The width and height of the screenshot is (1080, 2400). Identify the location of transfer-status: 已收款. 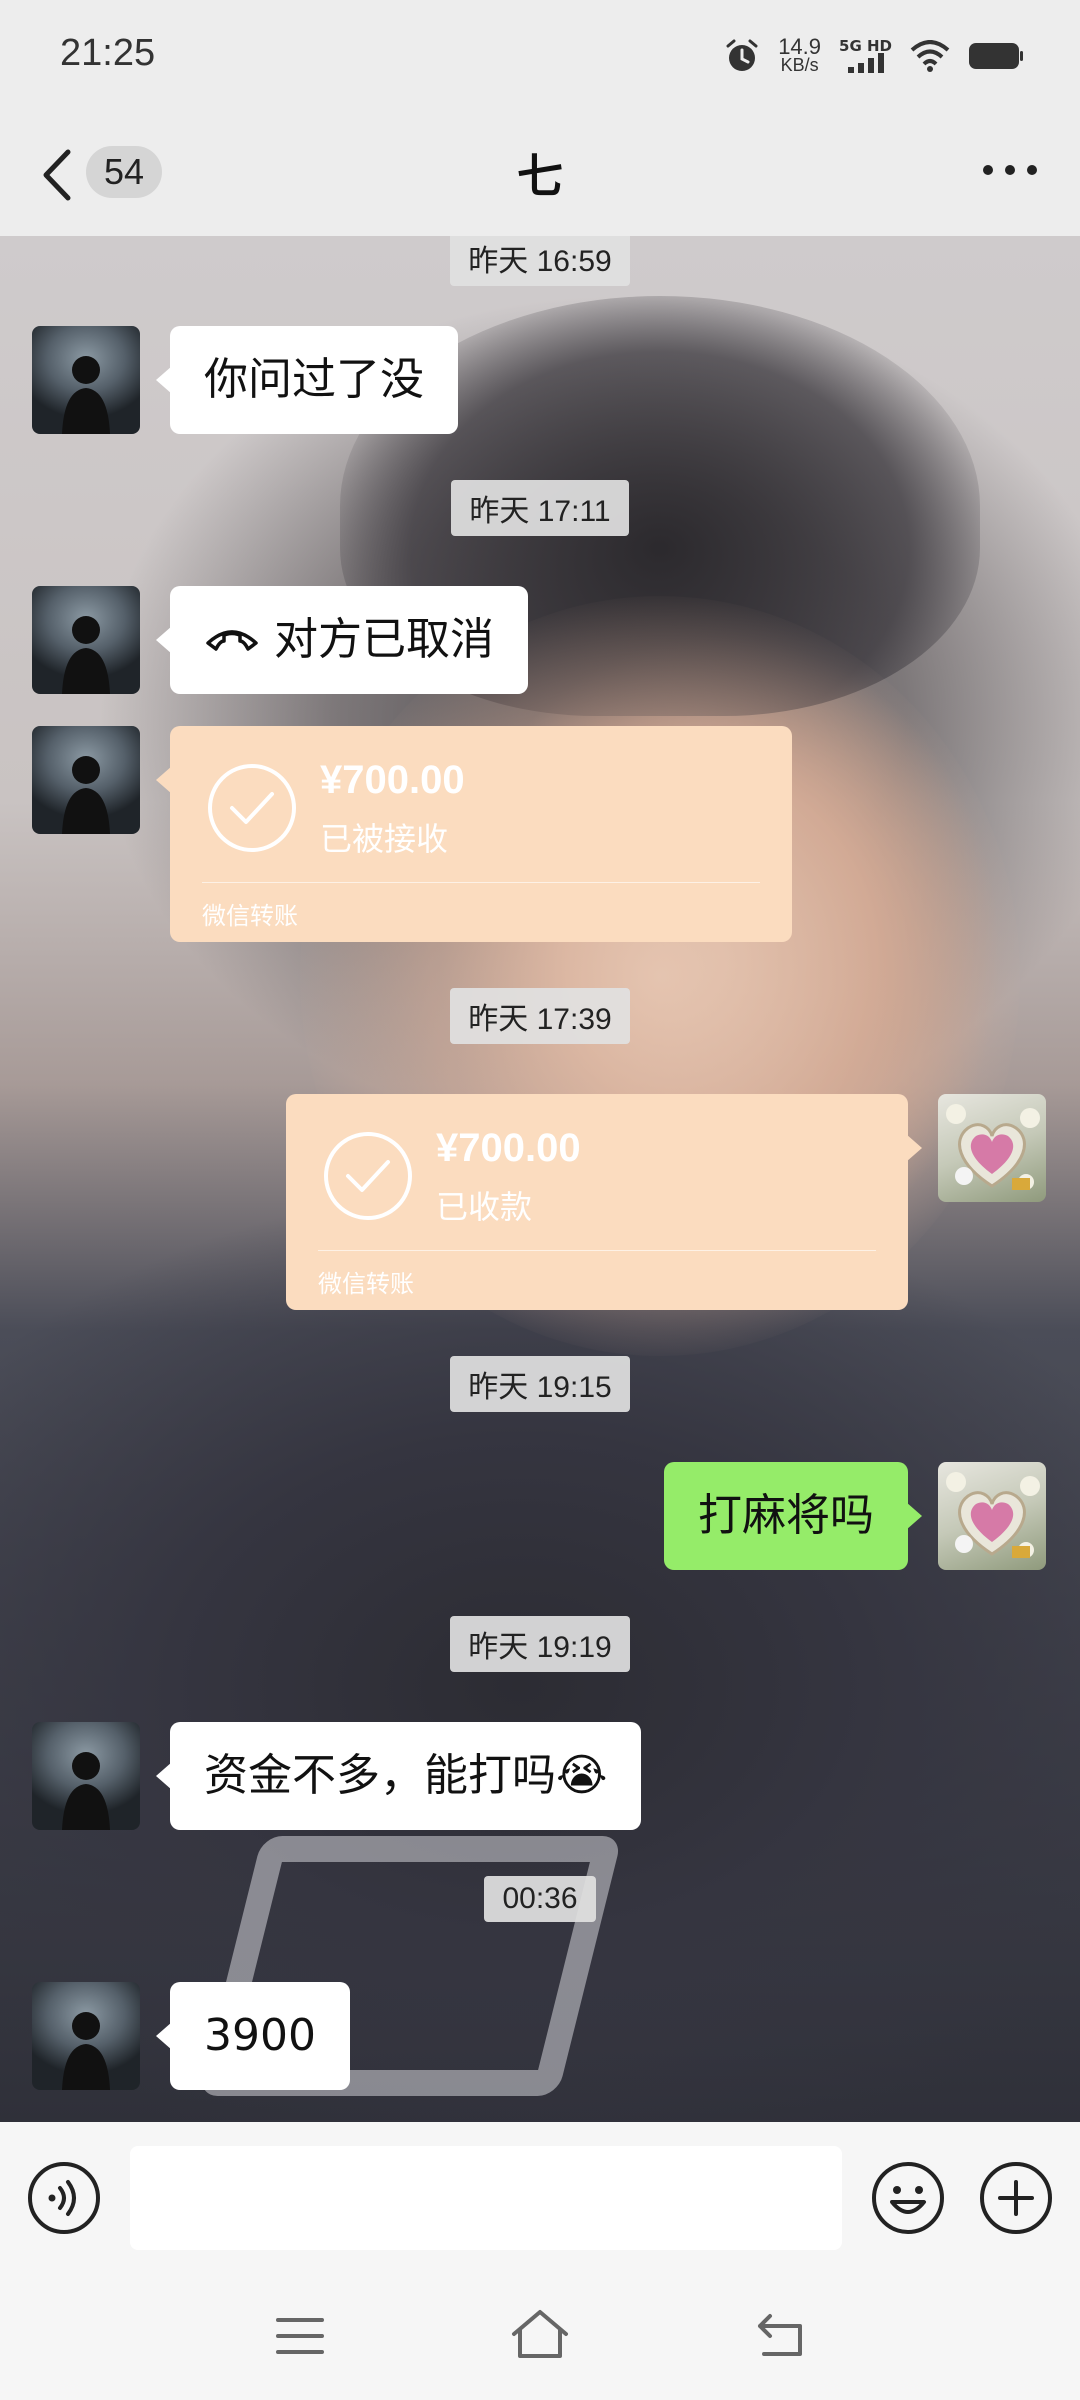
(484, 1207).